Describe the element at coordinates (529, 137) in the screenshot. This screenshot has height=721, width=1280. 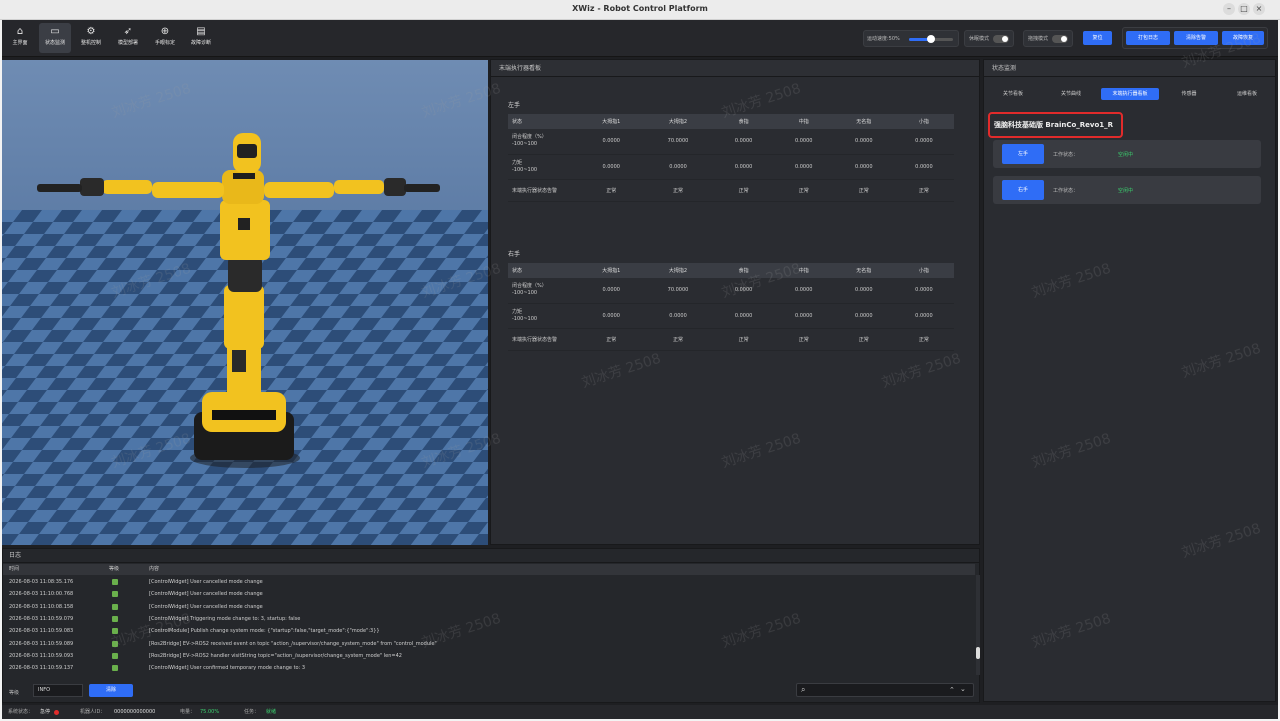
I see `row-label-main: 闭合程度（%）` at that location.